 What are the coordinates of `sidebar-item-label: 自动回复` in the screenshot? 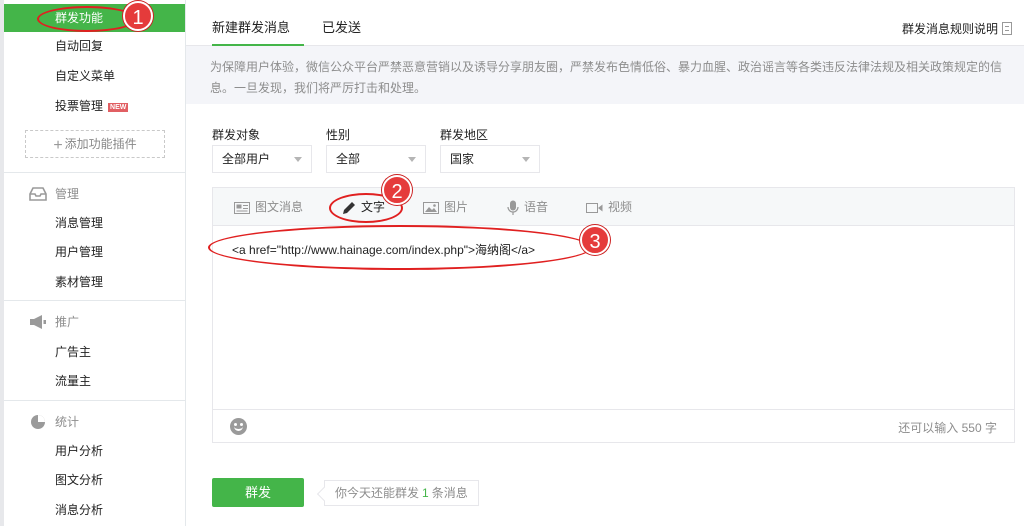 It's located at (79, 46).